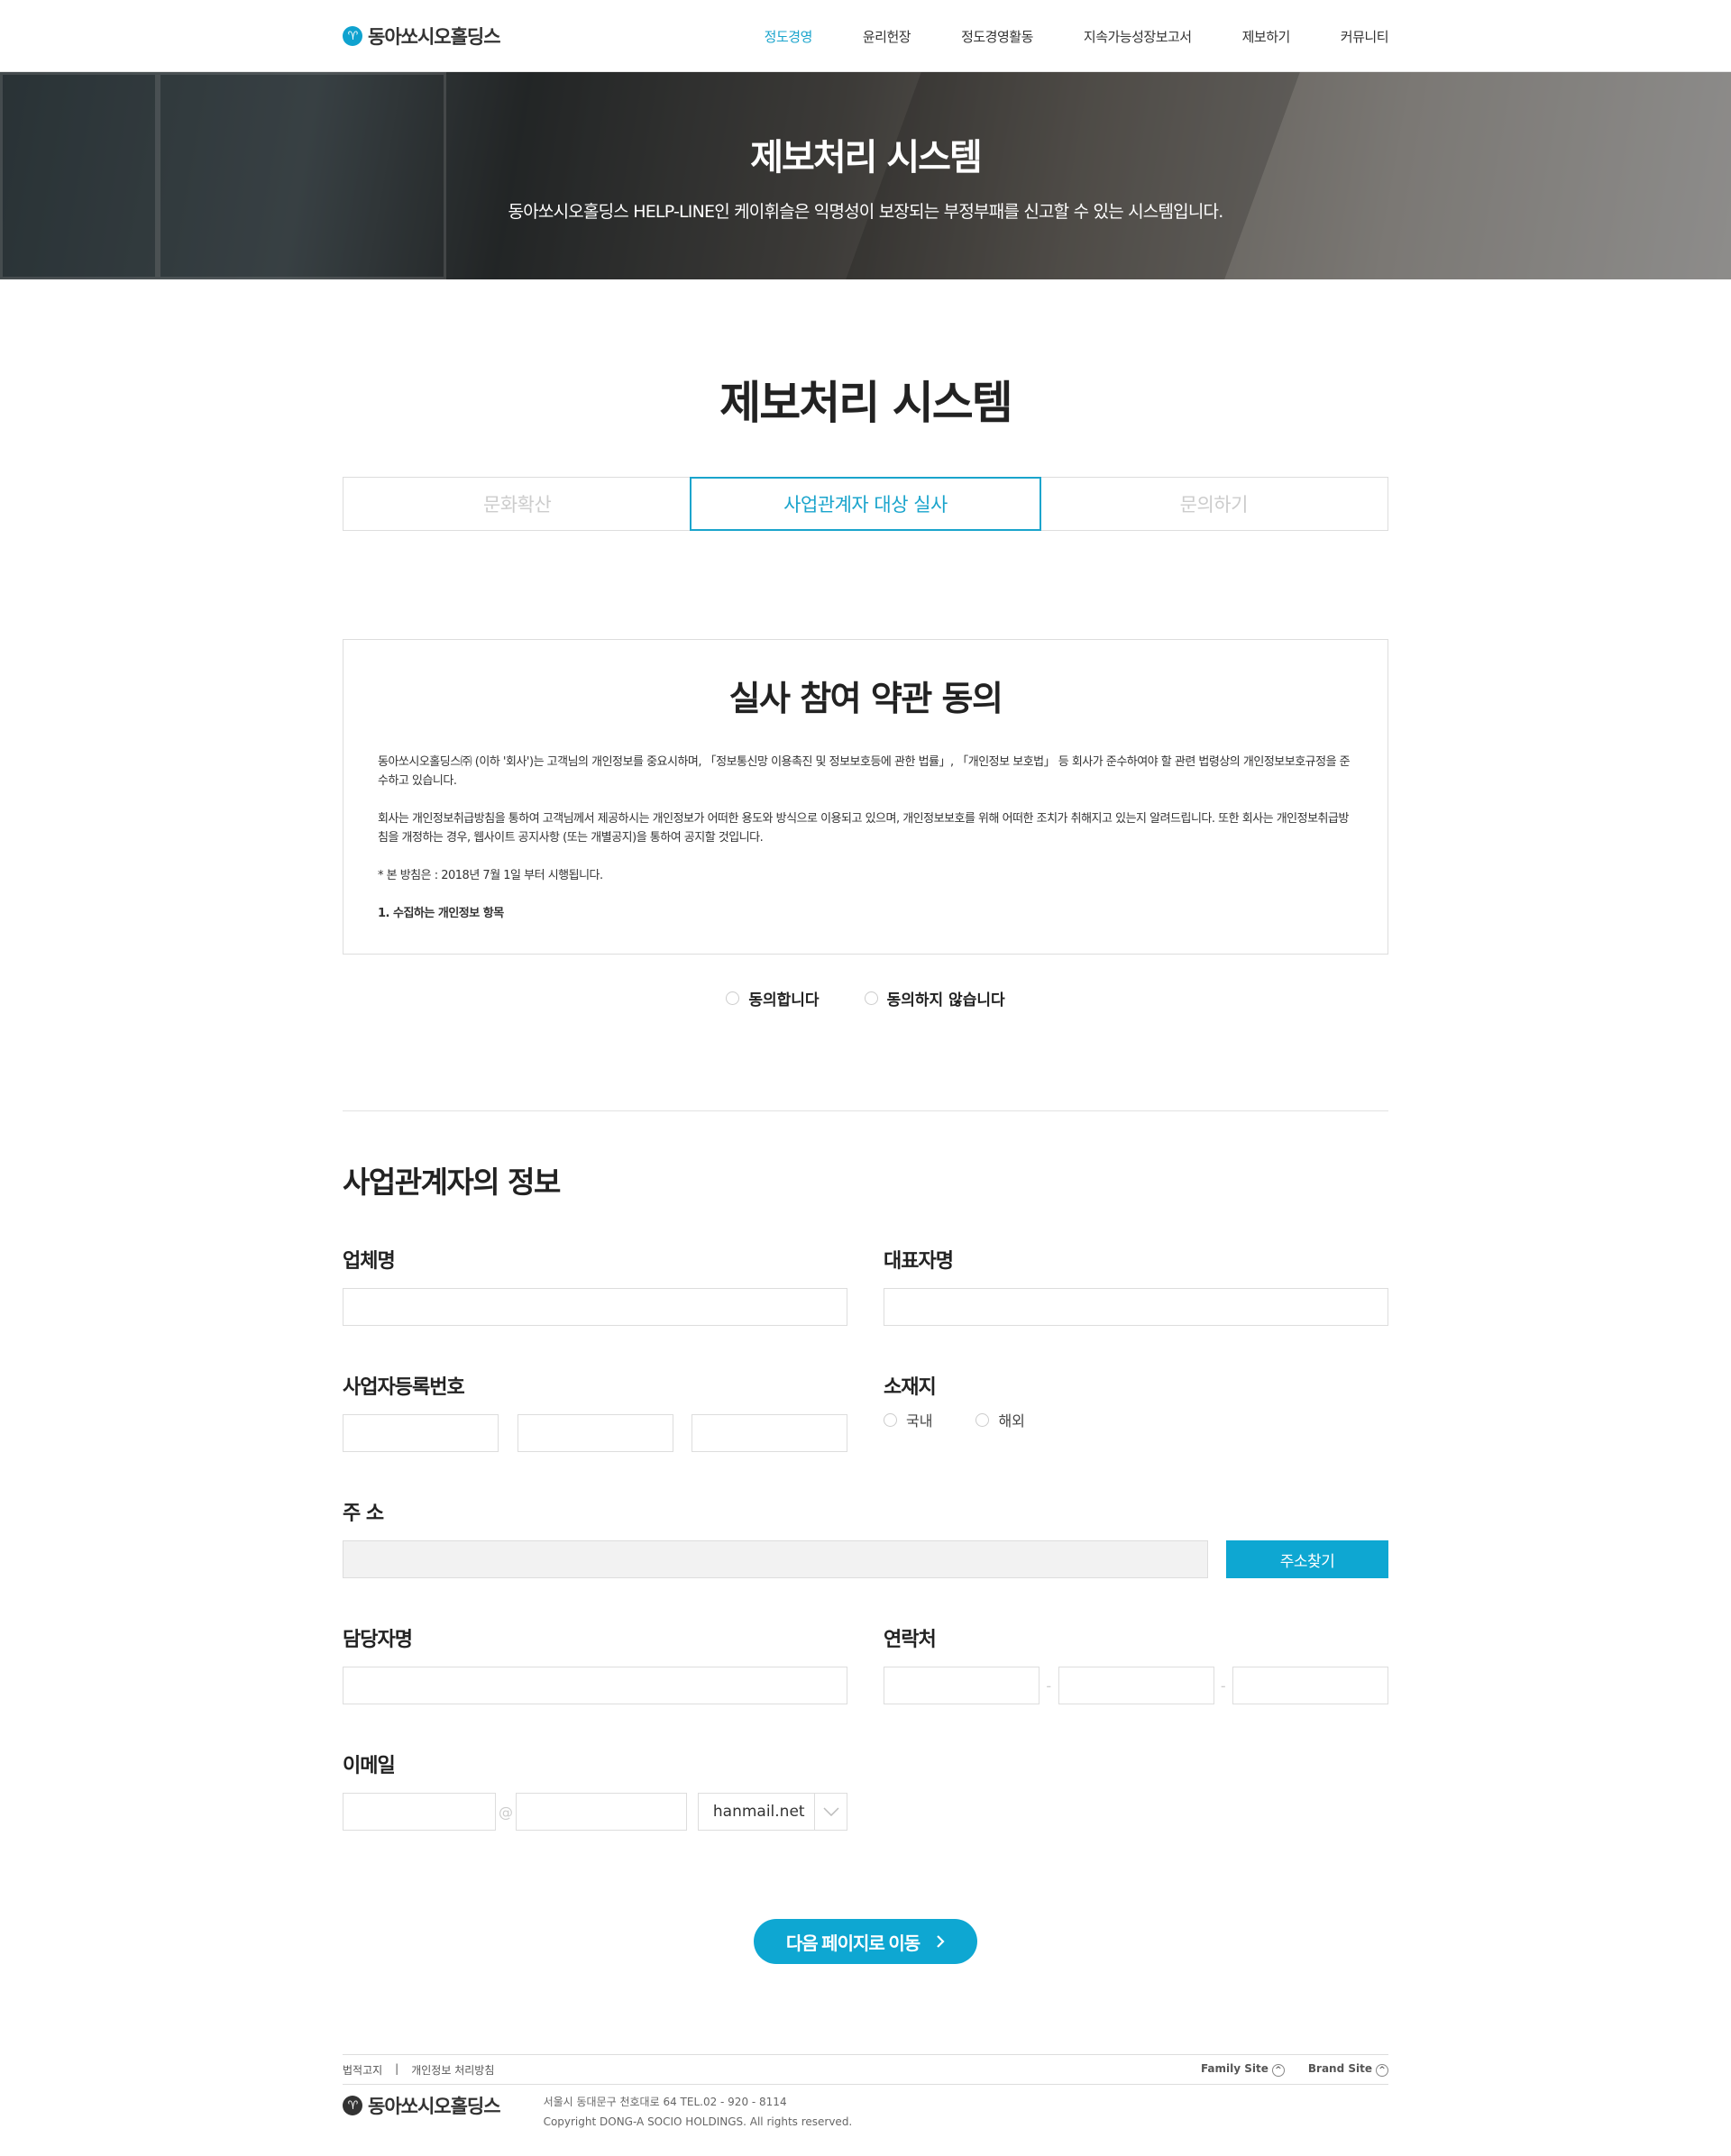 This screenshot has width=1731, height=2156. Describe the element at coordinates (919, 1261) in the screenshot. I see `ceo-label: 대표자명` at that location.